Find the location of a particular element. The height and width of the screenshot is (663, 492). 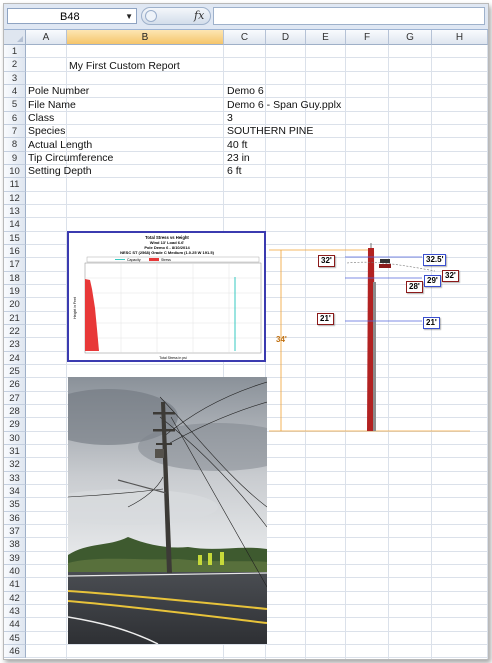

field-label: Actual Length is located at coordinates (60, 145).